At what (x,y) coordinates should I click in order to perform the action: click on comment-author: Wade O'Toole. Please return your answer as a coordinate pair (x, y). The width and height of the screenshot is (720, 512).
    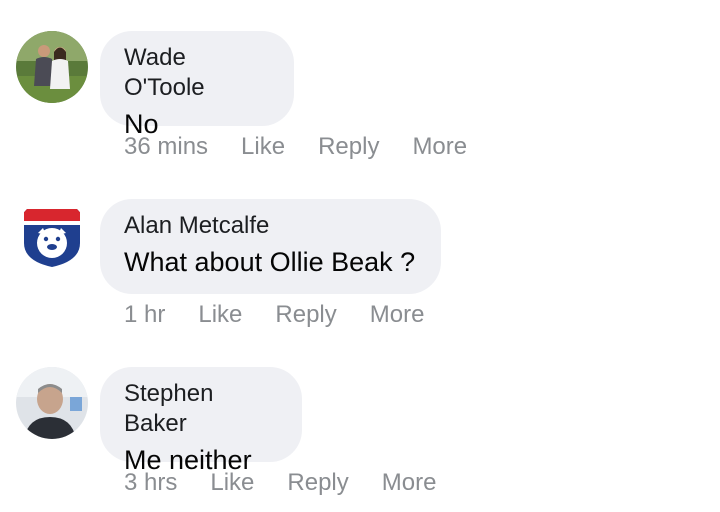
    Looking at the image, I should click on (197, 73).